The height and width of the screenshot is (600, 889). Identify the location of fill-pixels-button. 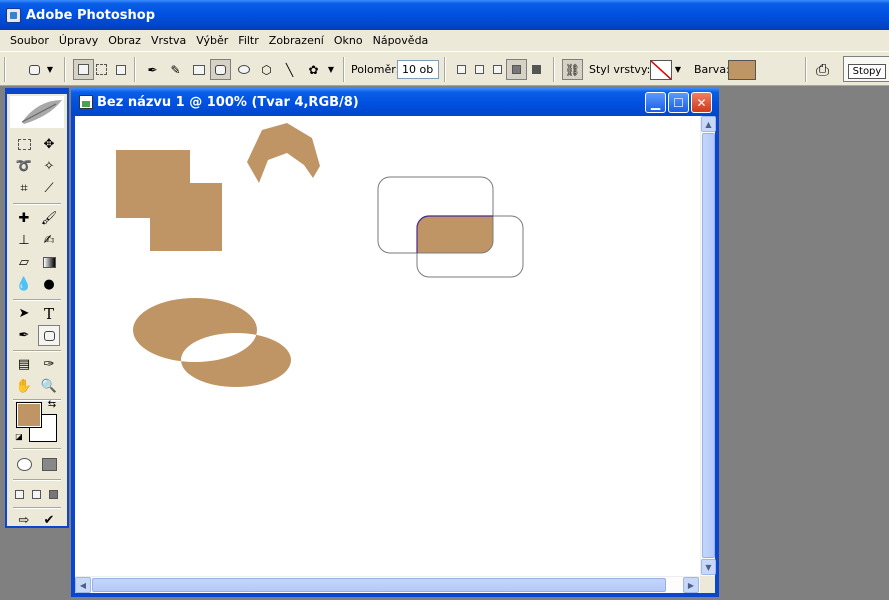
(120, 69).